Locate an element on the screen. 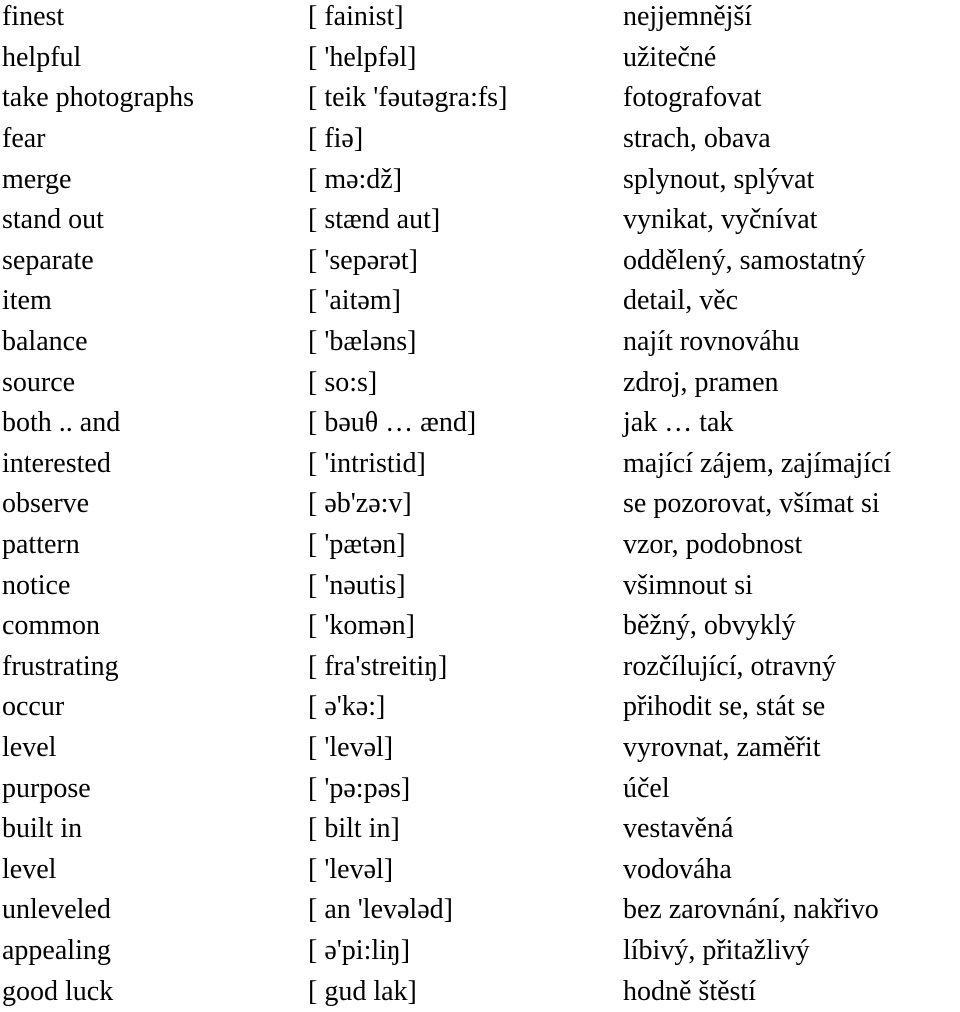 The height and width of the screenshot is (1012, 960). czech-translation: najít rovnováhu is located at coordinates (711, 342).